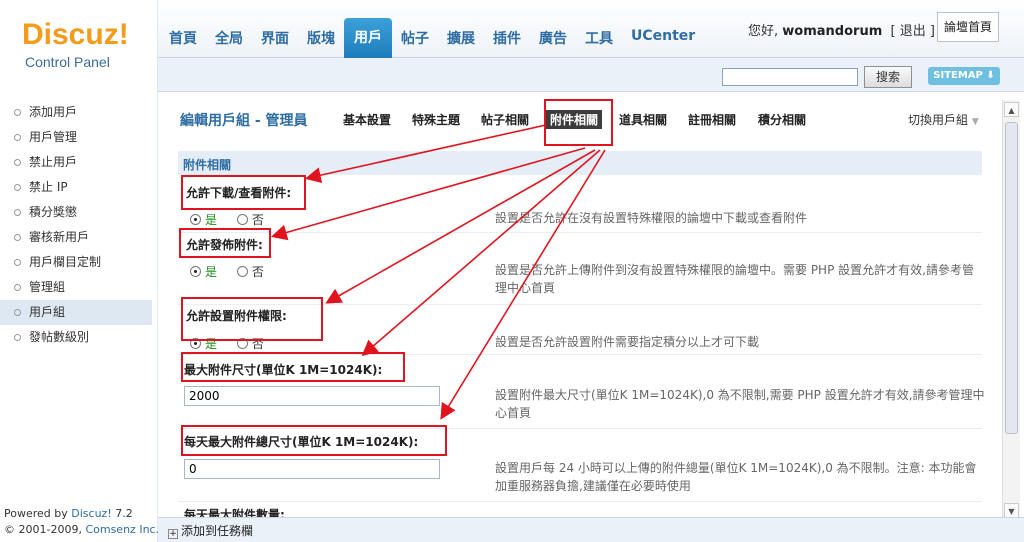 This screenshot has height=542, width=1024. What do you see at coordinates (1011, 109) in the screenshot?
I see `scroll-up-arrow-icon: ▲` at bounding box center [1011, 109].